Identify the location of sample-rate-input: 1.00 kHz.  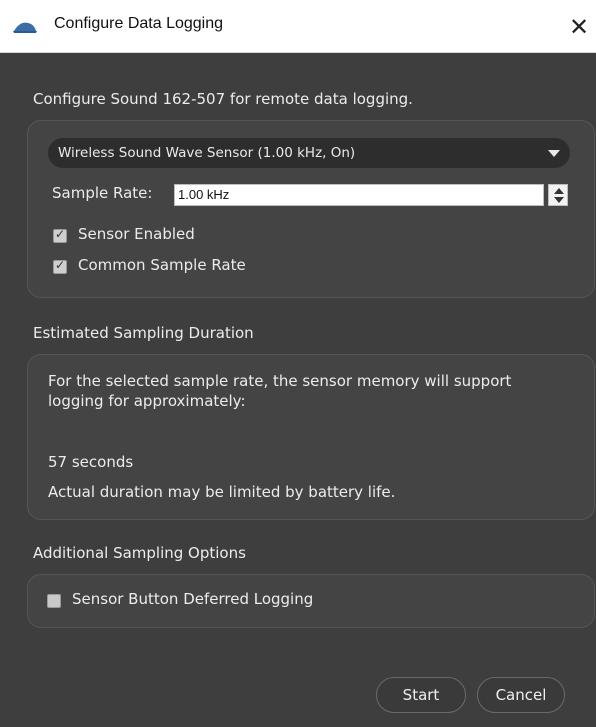
(359, 195).